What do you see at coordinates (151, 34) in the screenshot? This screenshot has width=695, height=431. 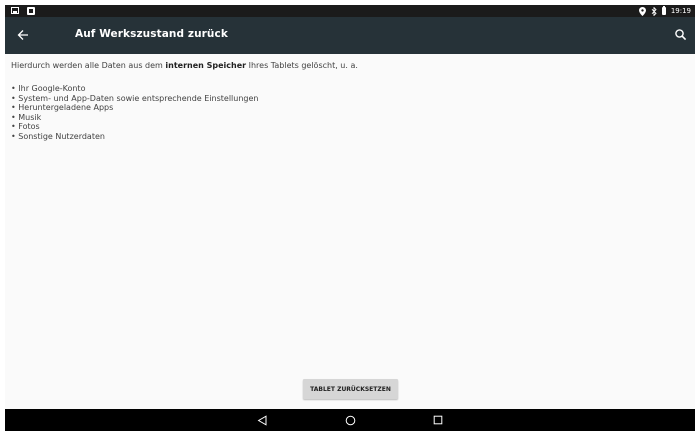 I see `page-title: Auf Werkszustand zurück` at bounding box center [151, 34].